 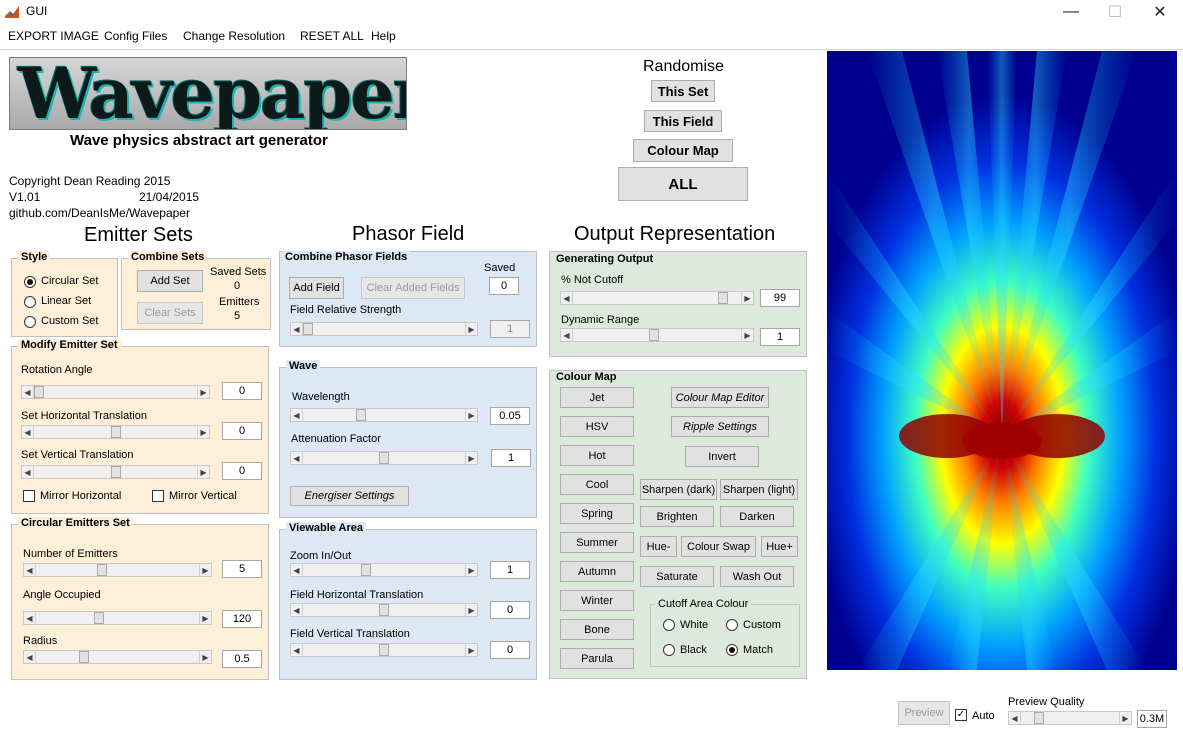 What do you see at coordinates (53, 36) in the screenshot?
I see `menu-export-image: EXPORT IMAGE` at bounding box center [53, 36].